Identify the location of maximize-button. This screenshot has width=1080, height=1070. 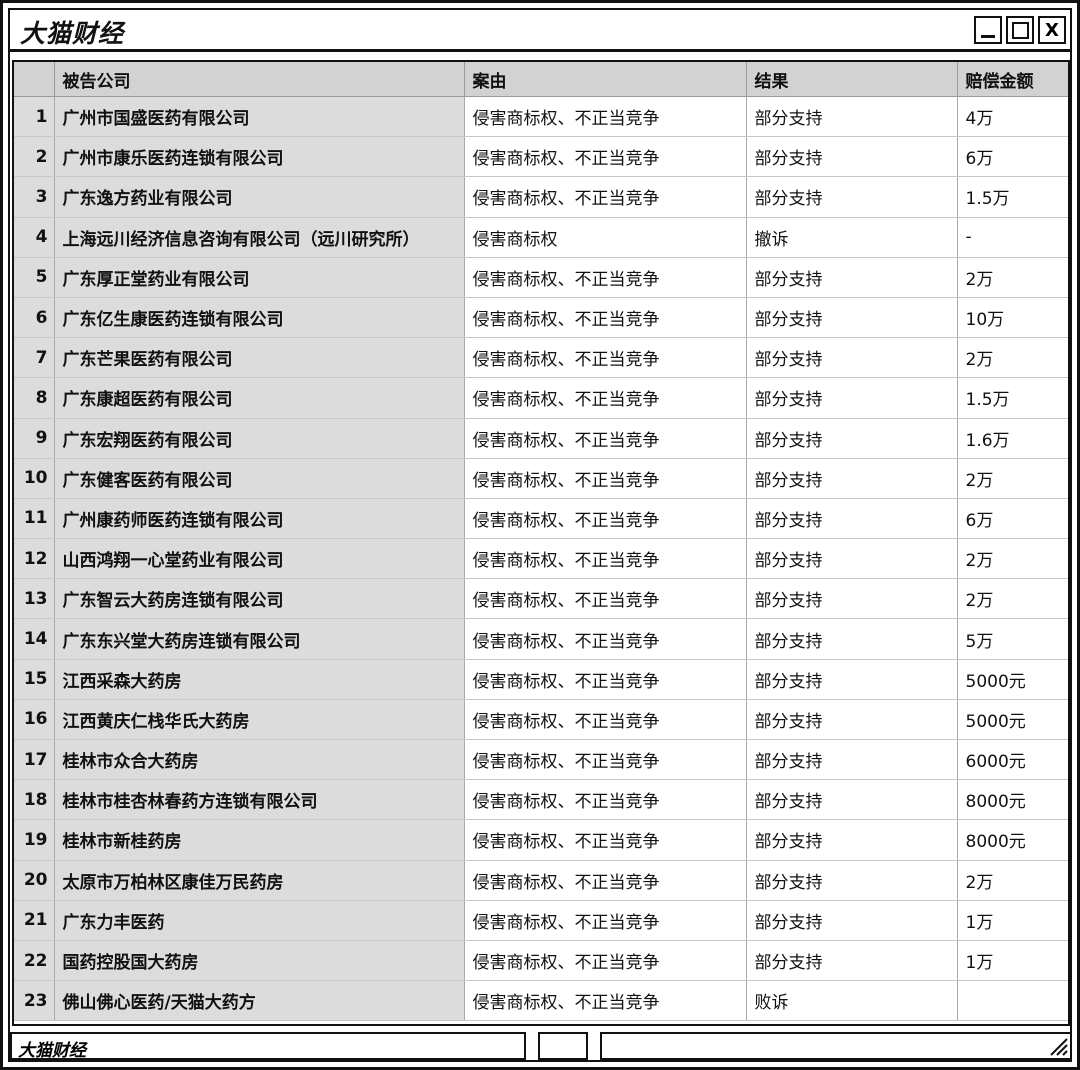
(1020, 30).